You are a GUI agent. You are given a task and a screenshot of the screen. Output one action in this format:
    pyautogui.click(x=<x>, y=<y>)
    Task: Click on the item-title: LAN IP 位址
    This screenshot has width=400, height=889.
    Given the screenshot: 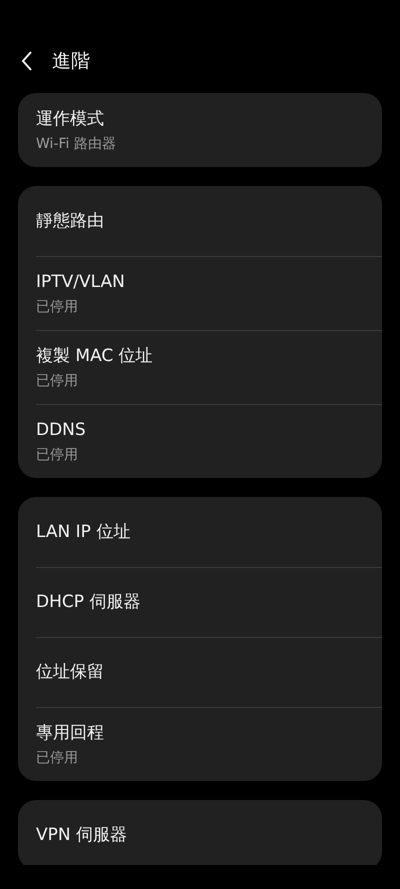 What is the action you would take?
    pyautogui.click(x=83, y=532)
    